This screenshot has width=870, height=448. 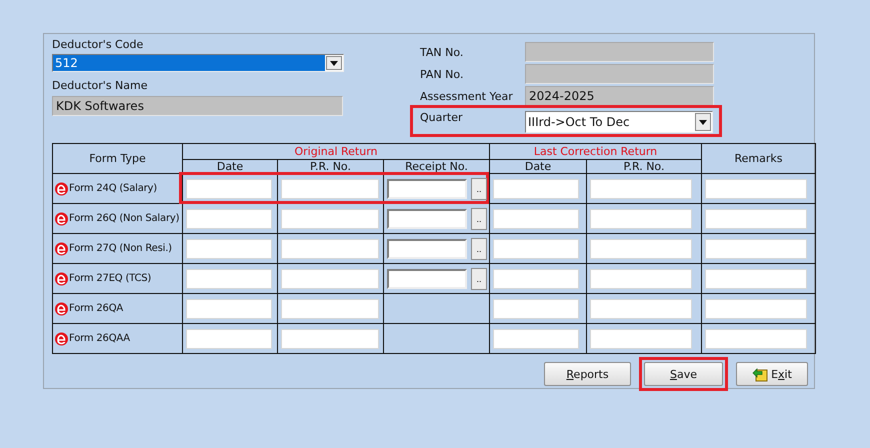 What do you see at coordinates (442, 74) in the screenshot?
I see `field-label: PAN No.` at bounding box center [442, 74].